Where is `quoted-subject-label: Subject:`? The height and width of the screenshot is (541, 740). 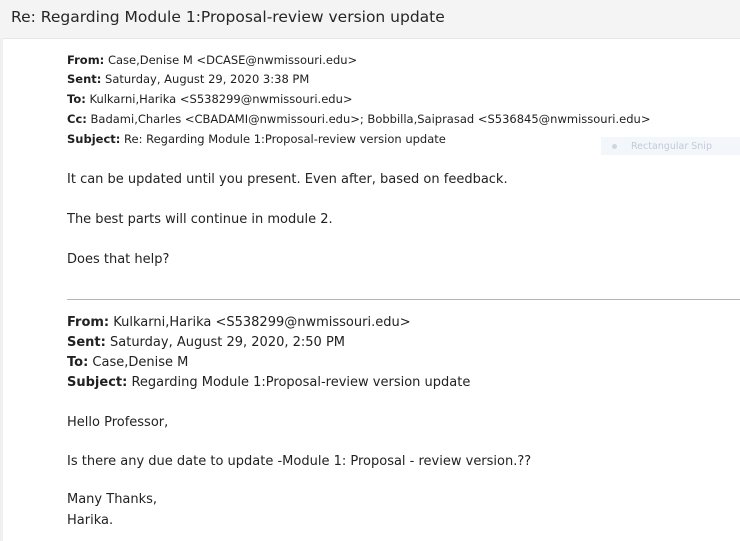
quoted-subject-label: Subject: is located at coordinates (97, 382).